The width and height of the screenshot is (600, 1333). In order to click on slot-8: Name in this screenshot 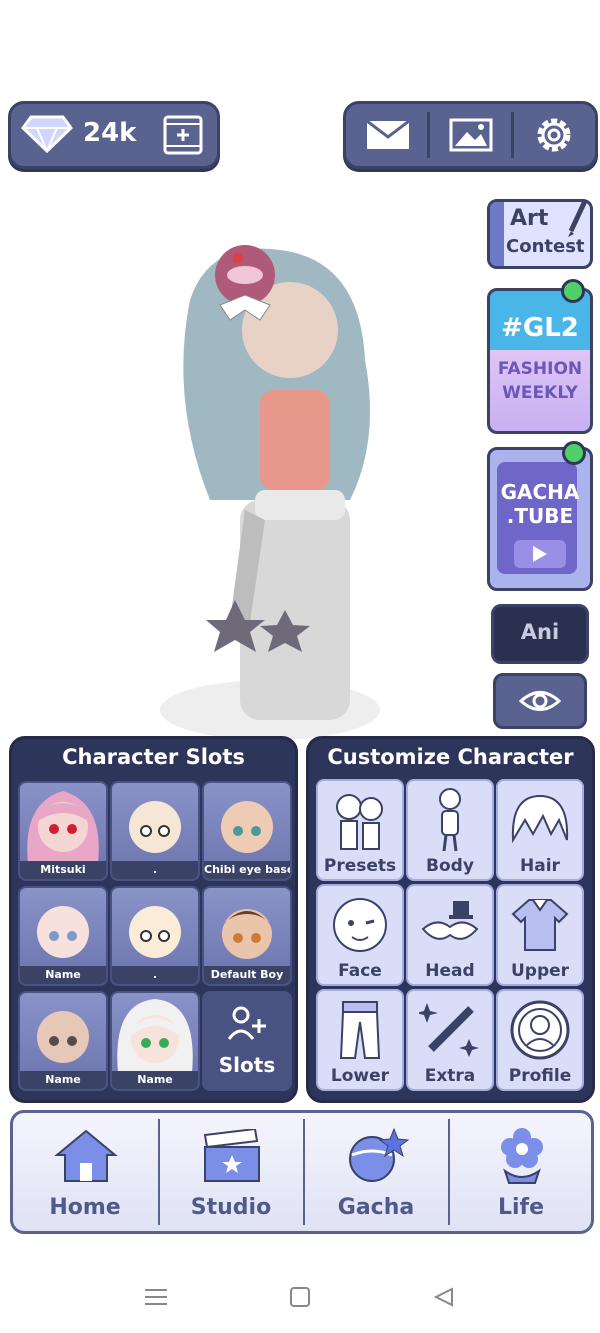, I will do `click(155, 1041)`.